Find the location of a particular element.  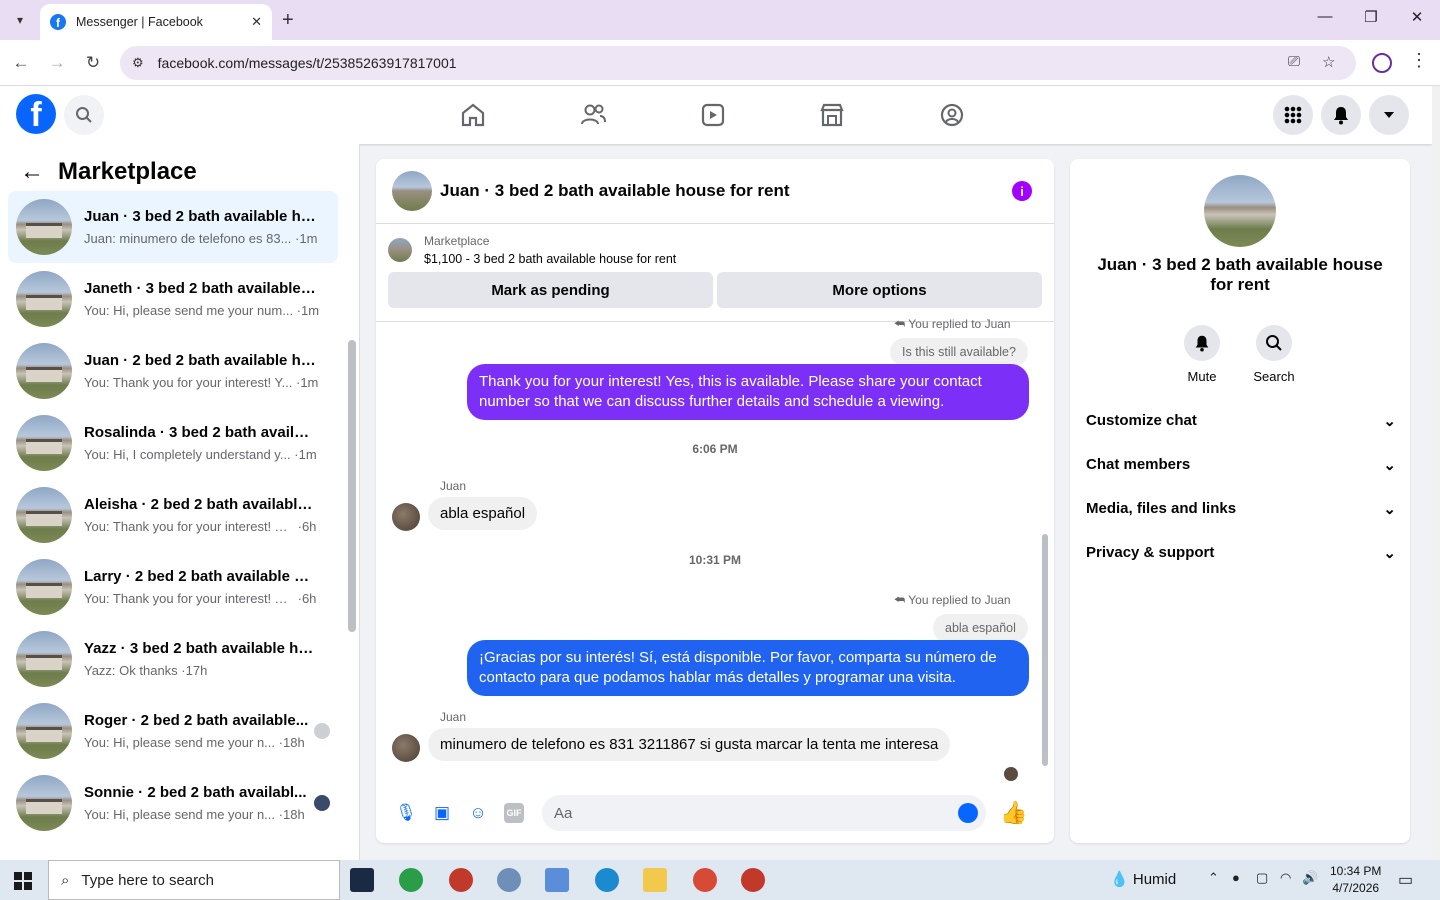

facebook-top-nav: f is located at coordinates (716, 115).